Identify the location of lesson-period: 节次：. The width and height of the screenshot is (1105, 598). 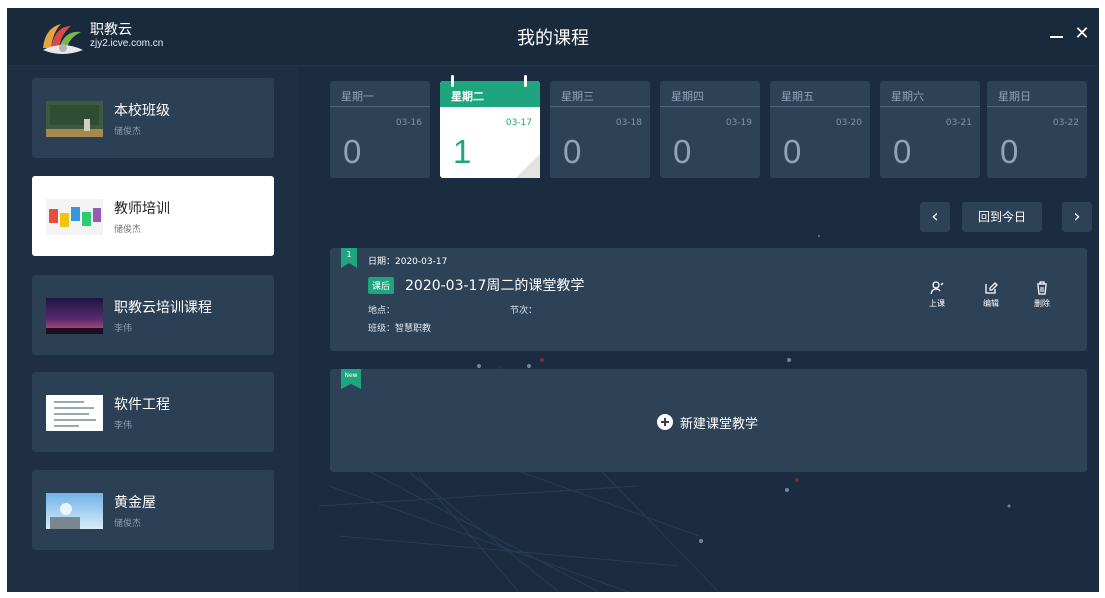
(524, 311).